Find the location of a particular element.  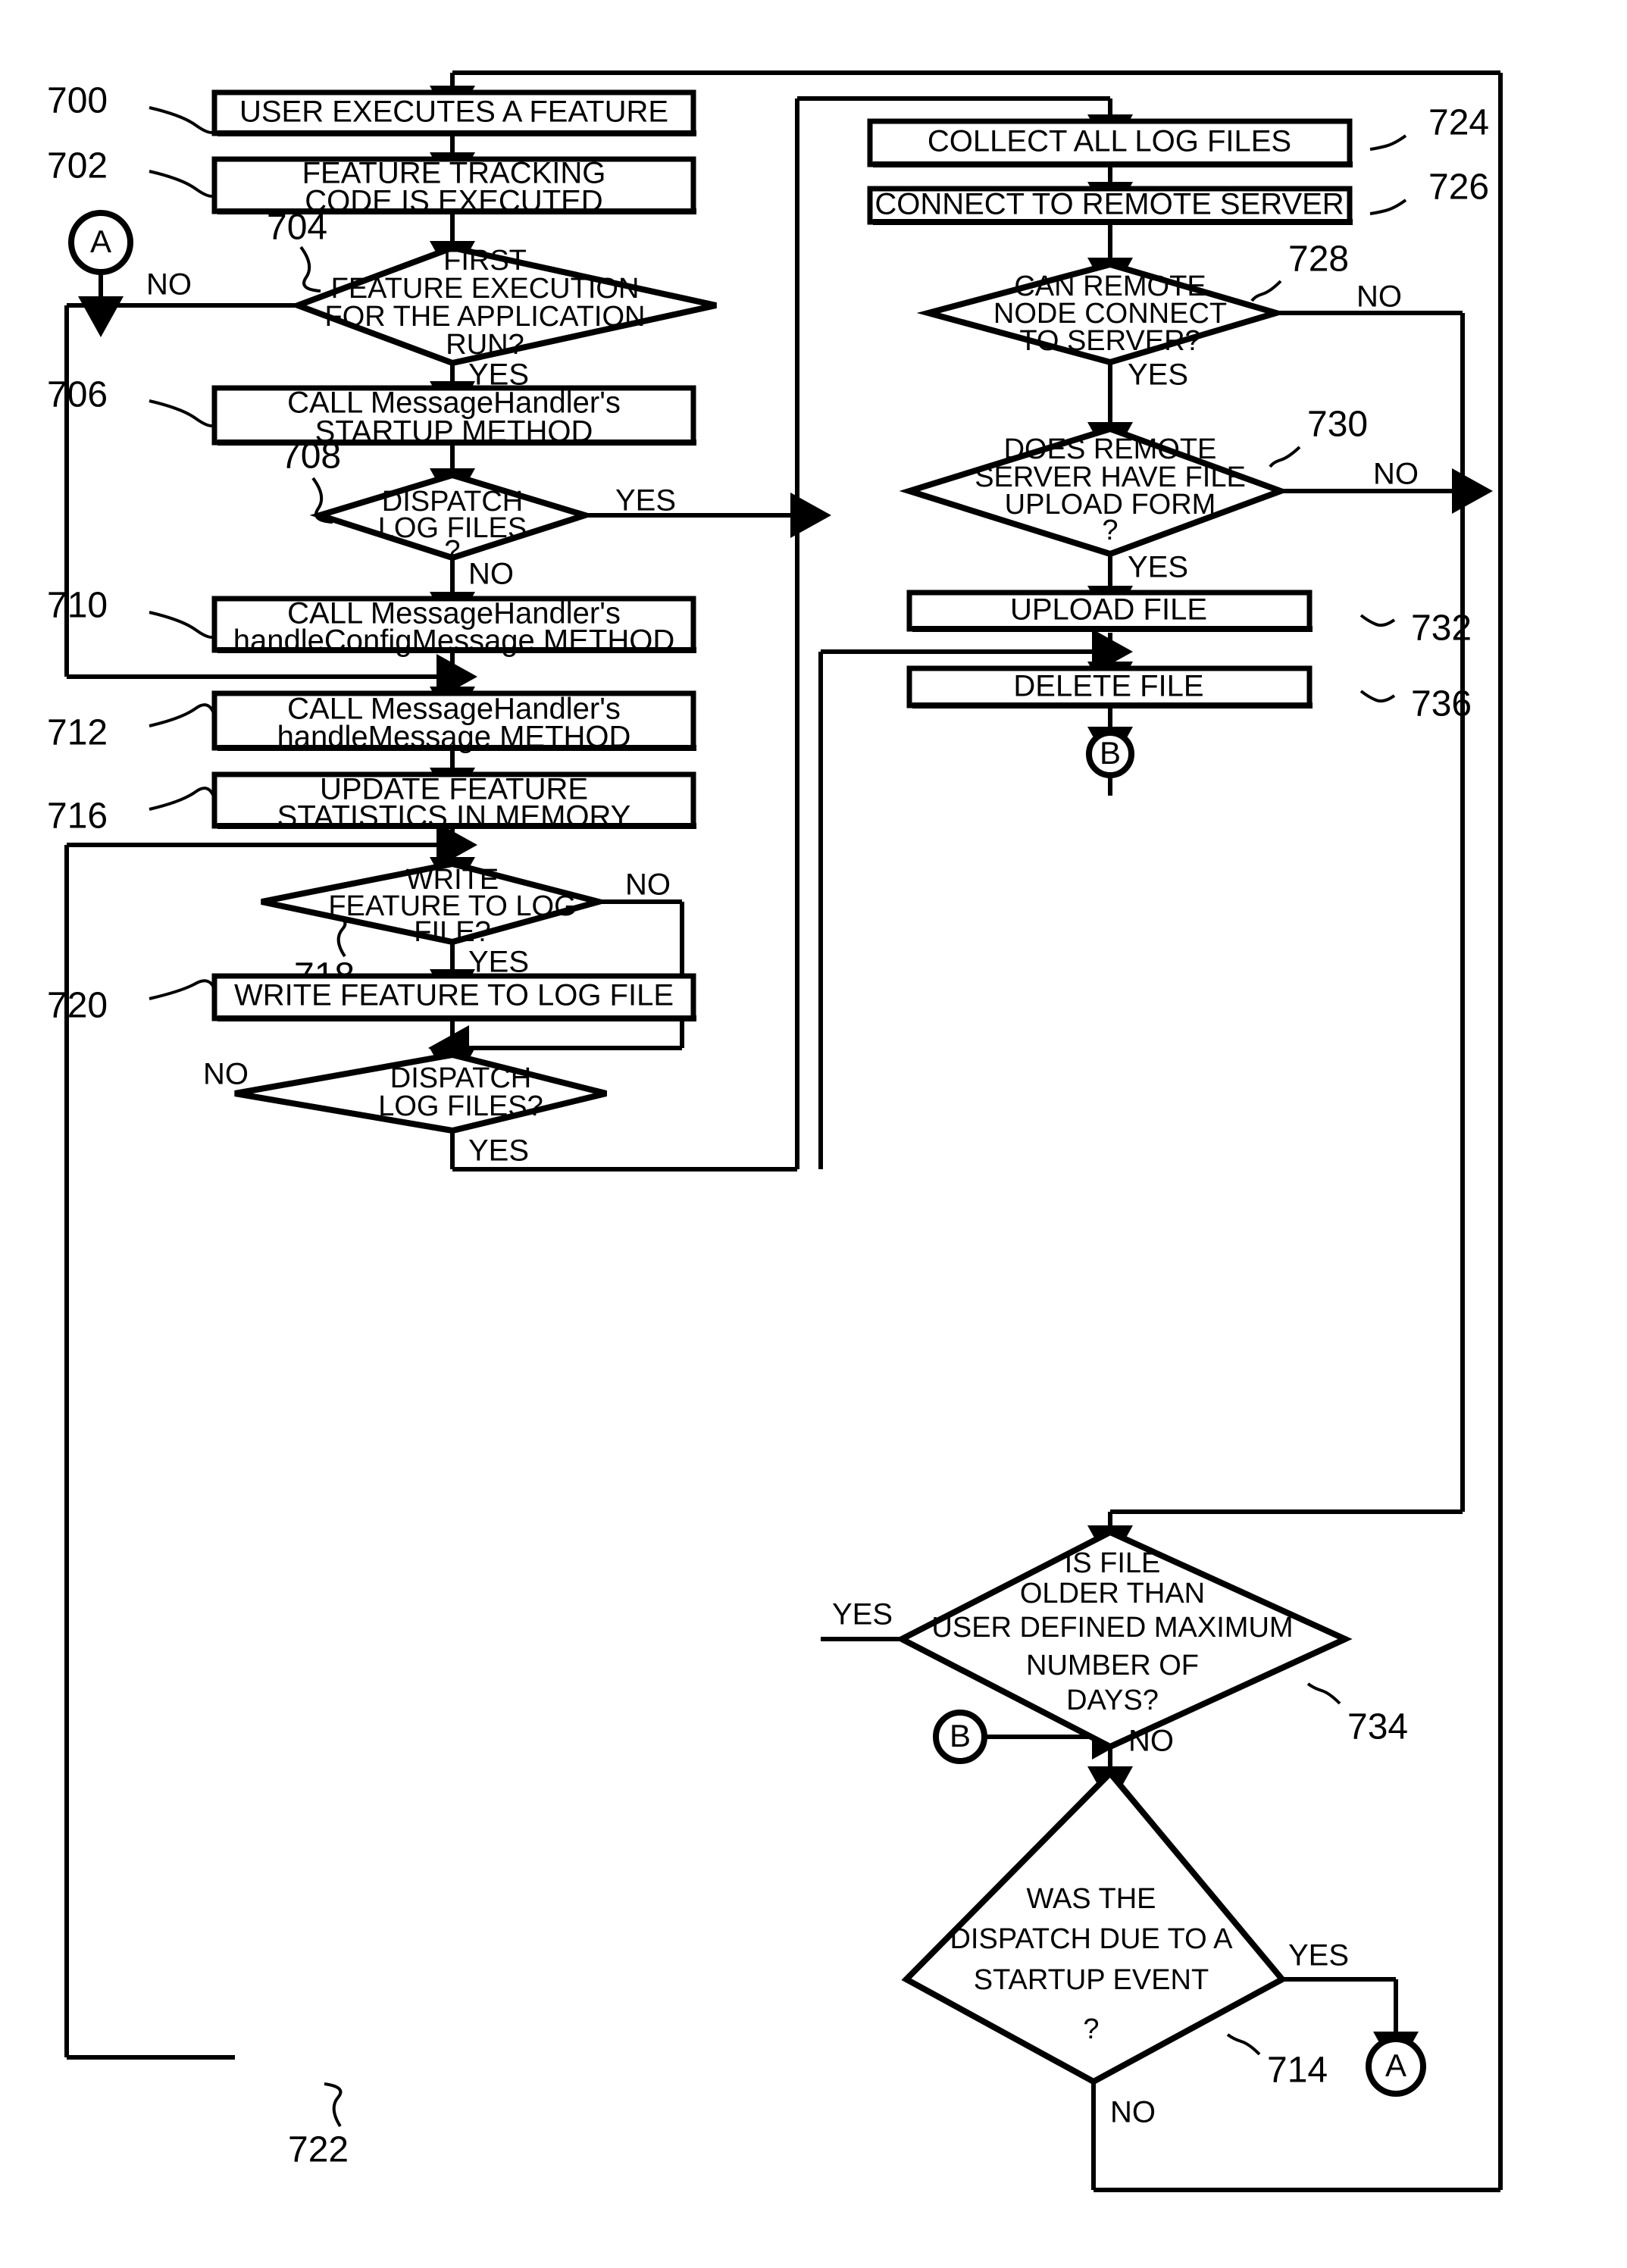

node-736-label: DELETE FILE is located at coordinates (1108, 686).